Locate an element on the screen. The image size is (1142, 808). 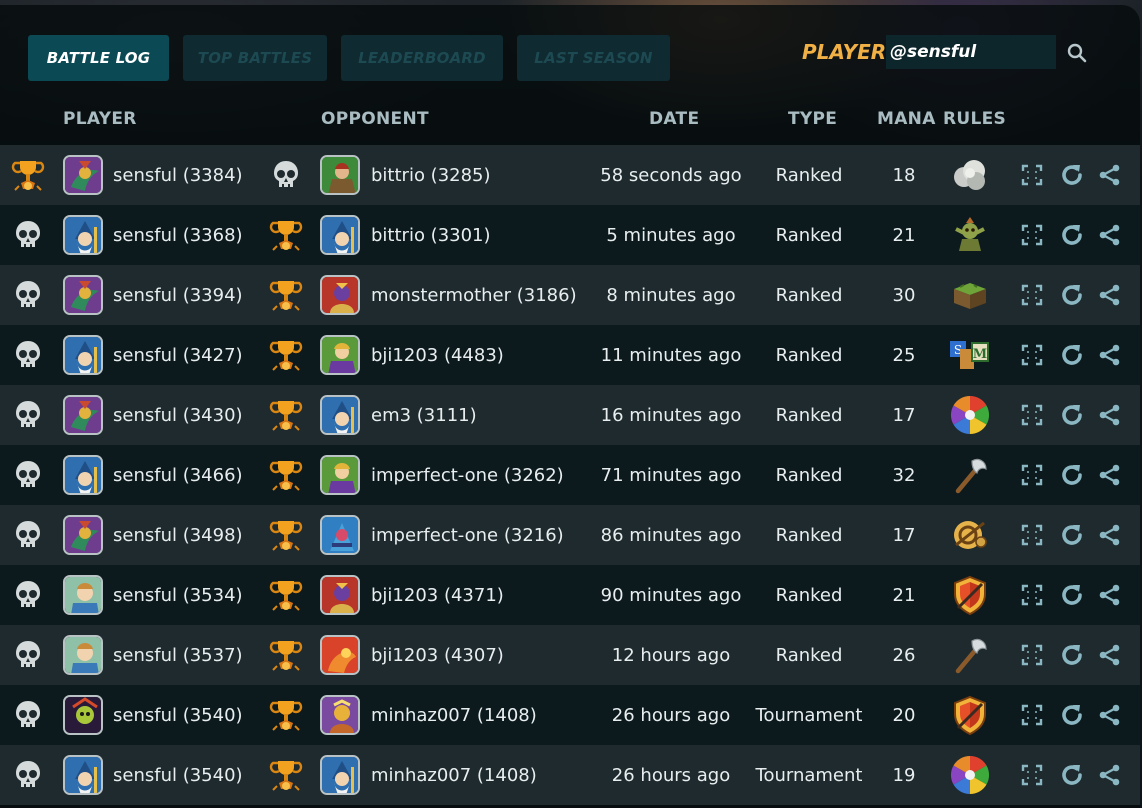
tab-top-battles: TOP BATTLES is located at coordinates (255, 58).